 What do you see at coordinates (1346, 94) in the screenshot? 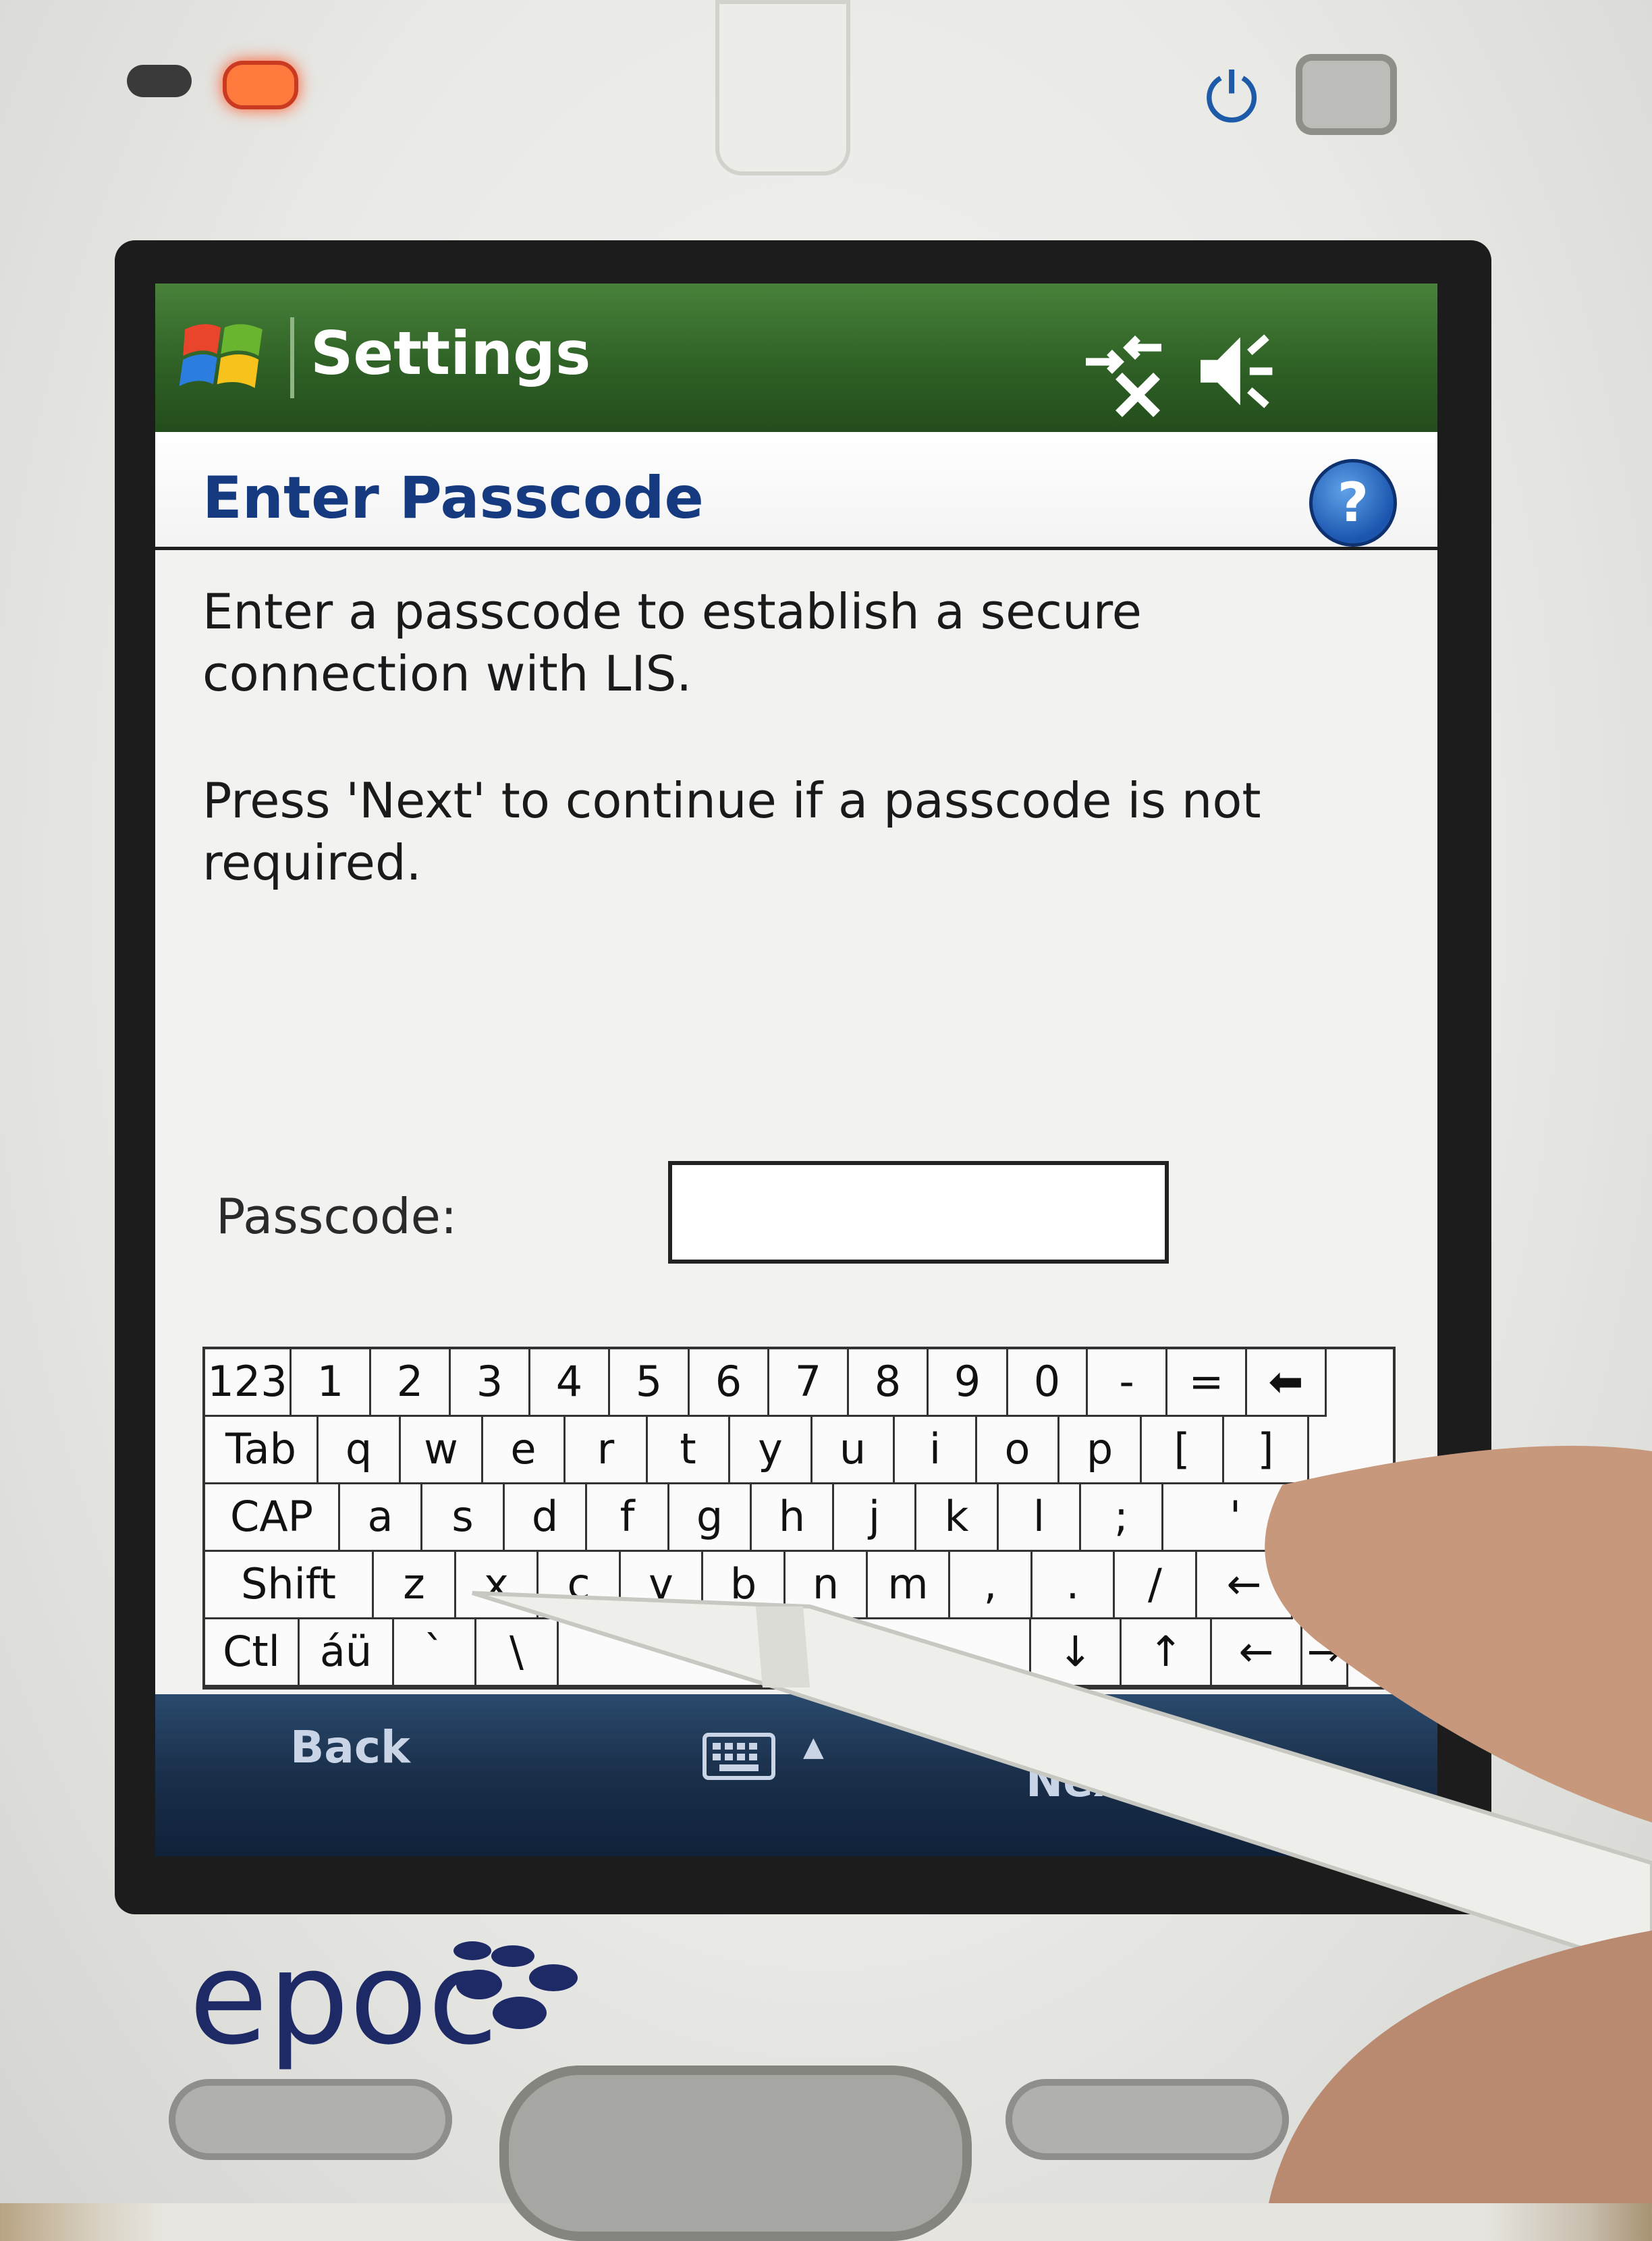
I see `side-button` at bounding box center [1346, 94].